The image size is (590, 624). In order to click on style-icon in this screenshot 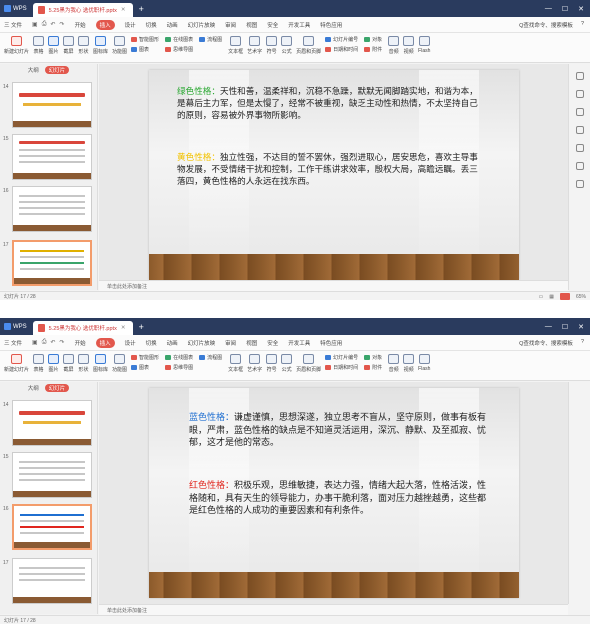, I will do `click(579, 94)`.